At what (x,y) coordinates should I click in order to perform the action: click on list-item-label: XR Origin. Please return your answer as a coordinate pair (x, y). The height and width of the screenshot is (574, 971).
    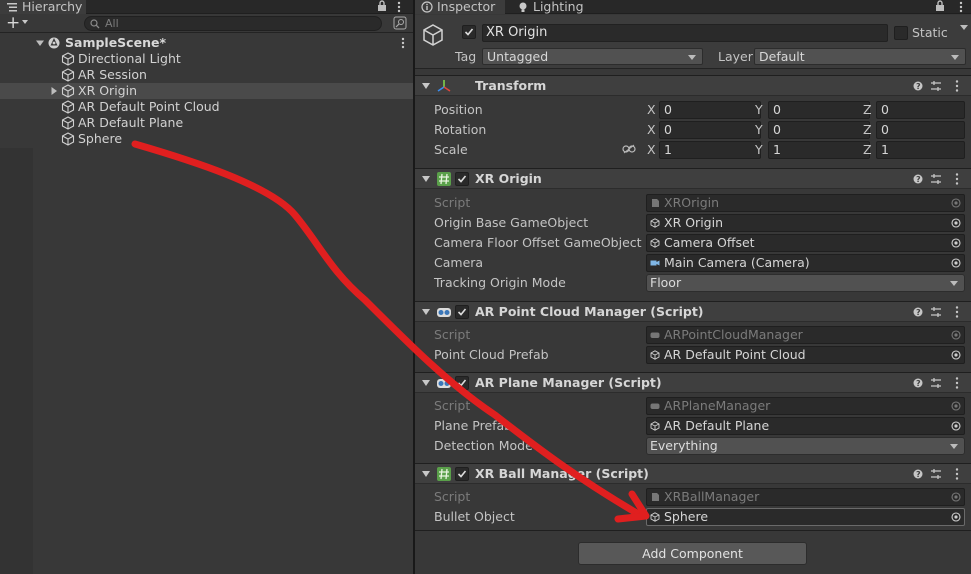
    Looking at the image, I should click on (108, 90).